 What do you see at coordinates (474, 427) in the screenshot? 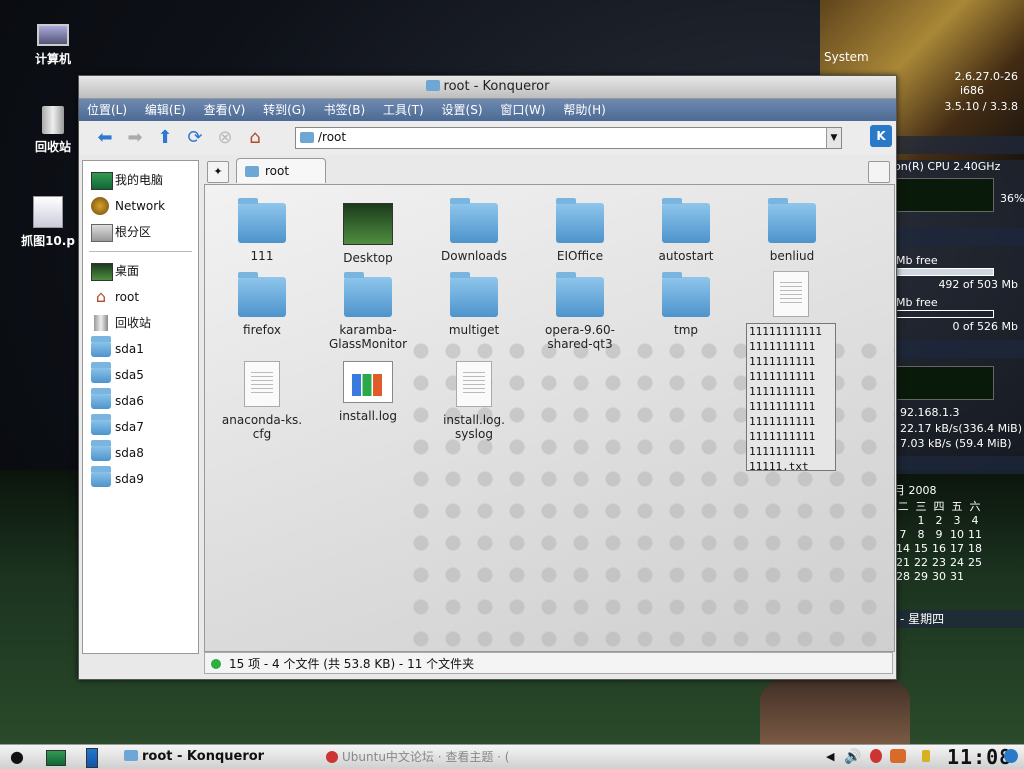
I see `file-label: install.log. syslog` at bounding box center [474, 427].